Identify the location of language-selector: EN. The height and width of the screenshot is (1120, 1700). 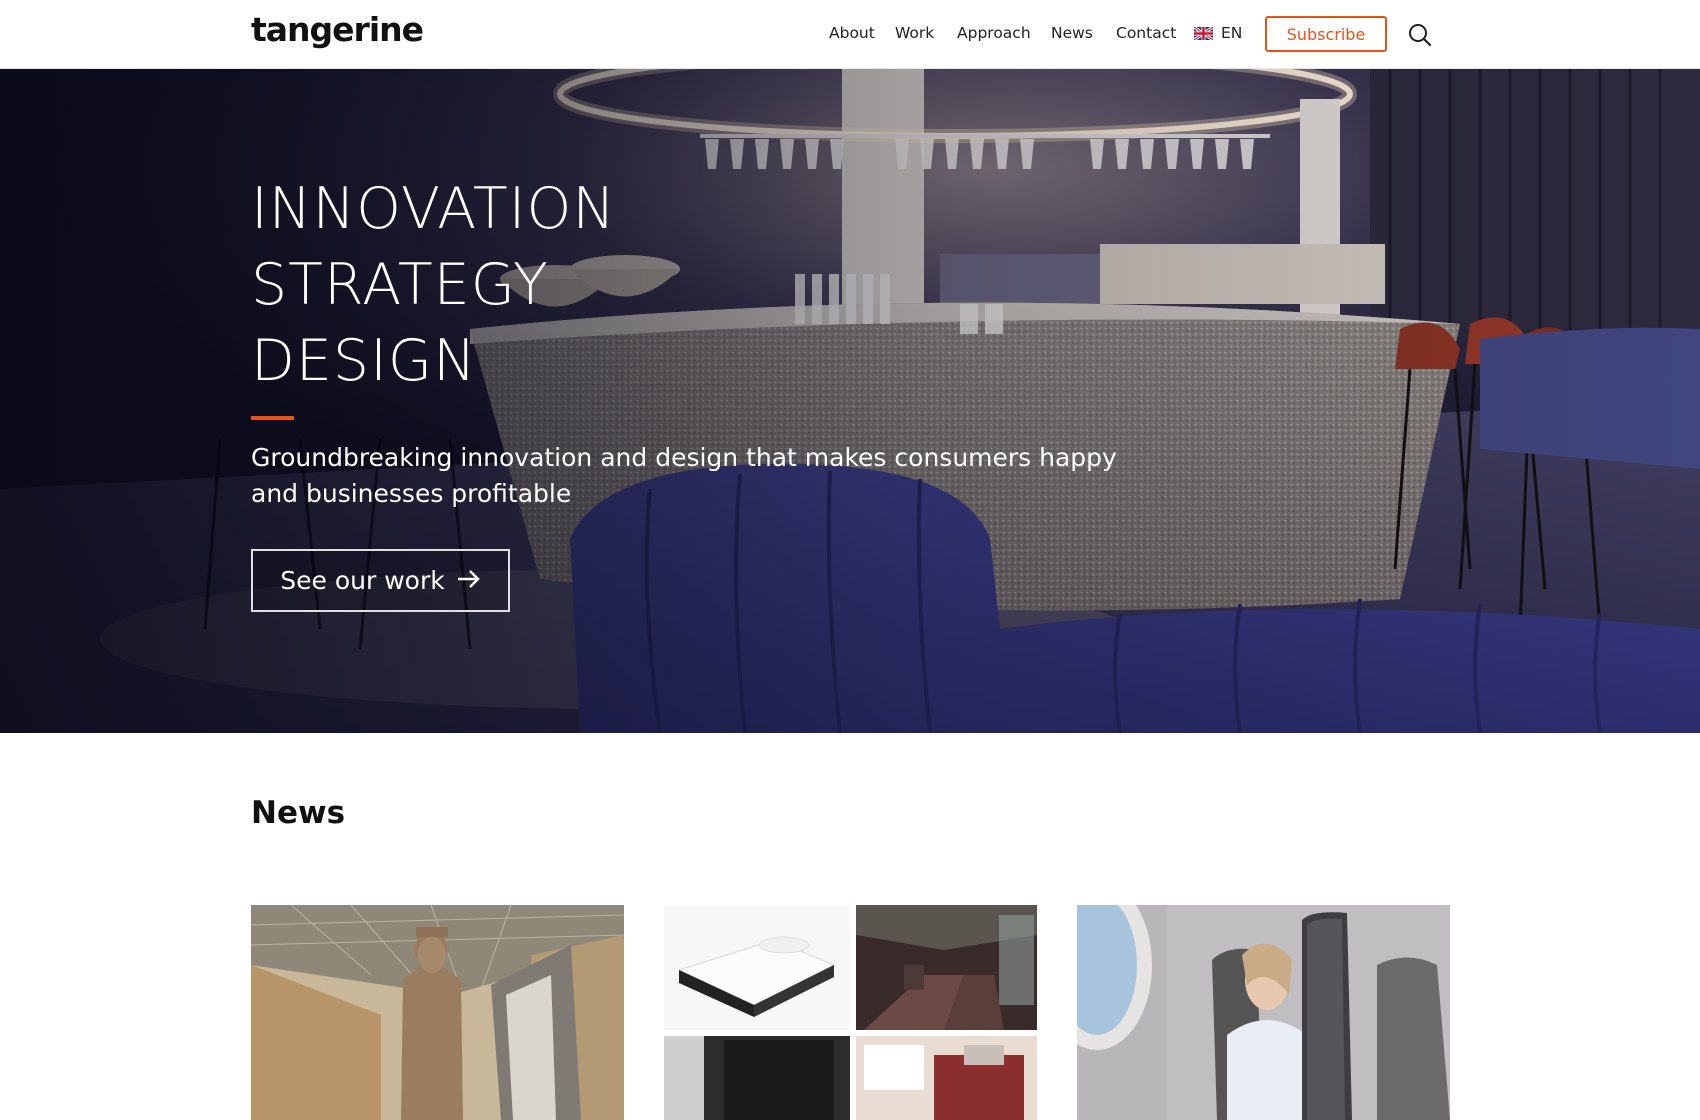
(1218, 33).